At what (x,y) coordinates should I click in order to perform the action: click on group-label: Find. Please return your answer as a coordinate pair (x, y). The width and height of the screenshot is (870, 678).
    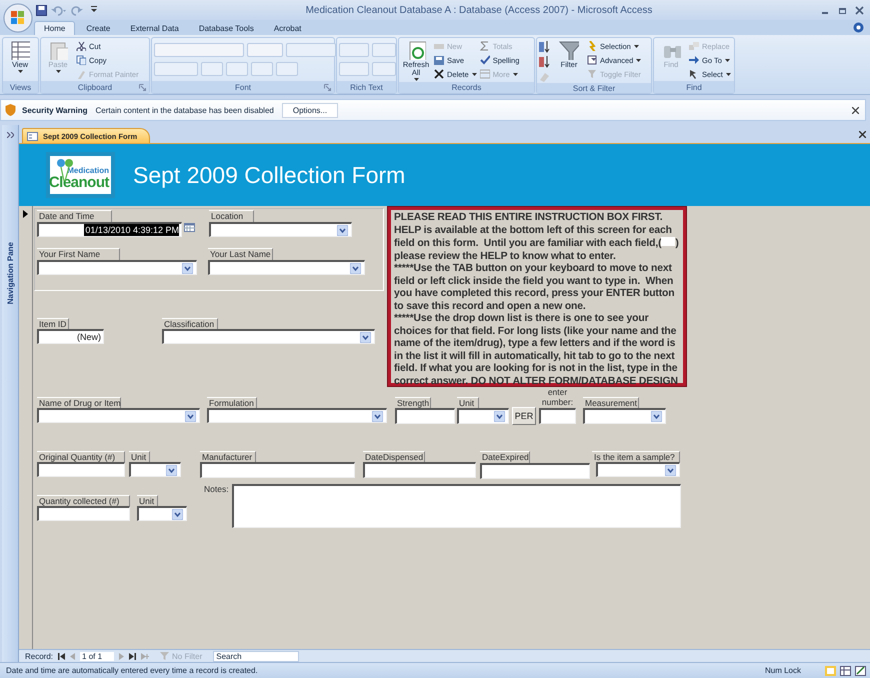
    Looking at the image, I should click on (694, 87).